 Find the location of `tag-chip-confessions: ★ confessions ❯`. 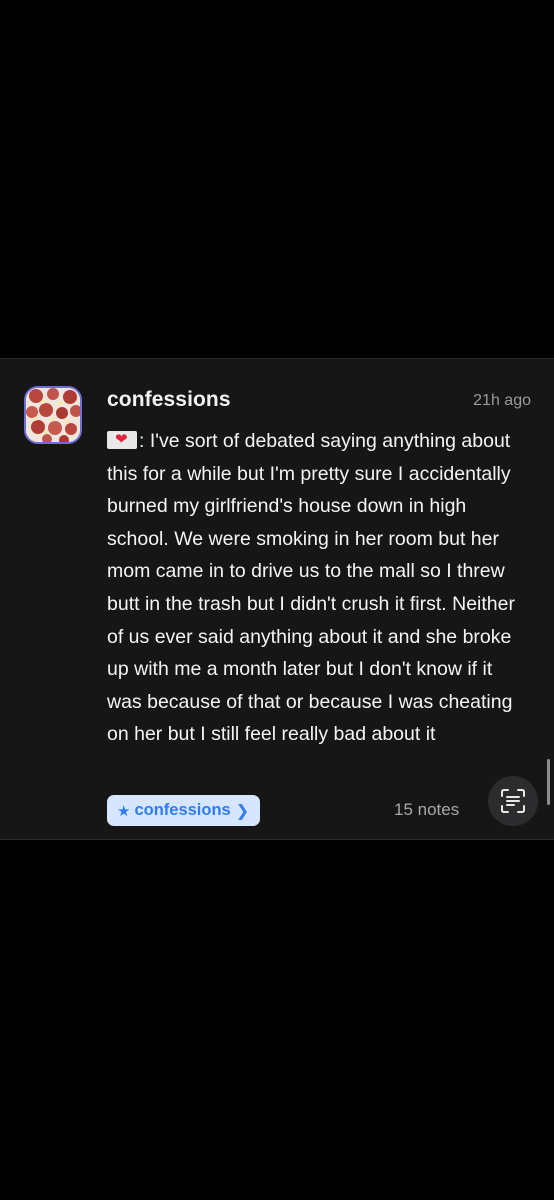

tag-chip-confessions: ★ confessions ❯ is located at coordinates (184, 810).